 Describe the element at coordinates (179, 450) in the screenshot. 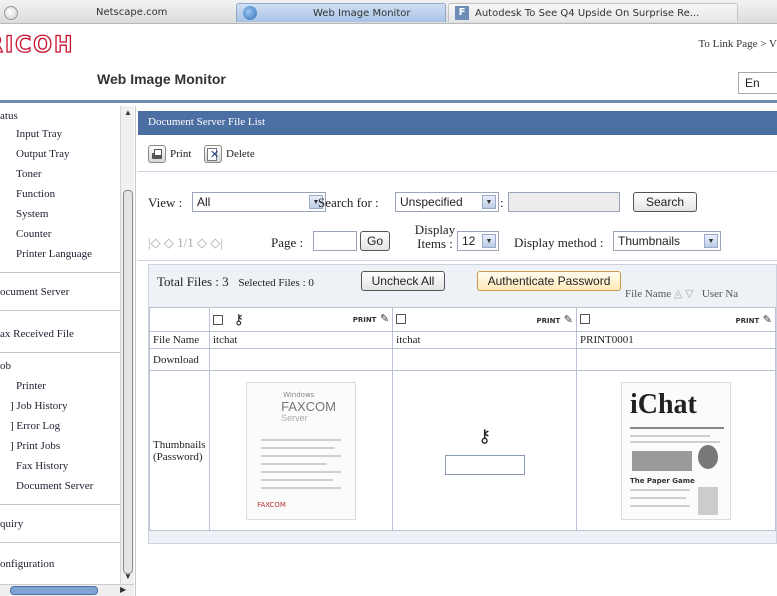

I see `row-label: Thumbnails (Password)` at that location.